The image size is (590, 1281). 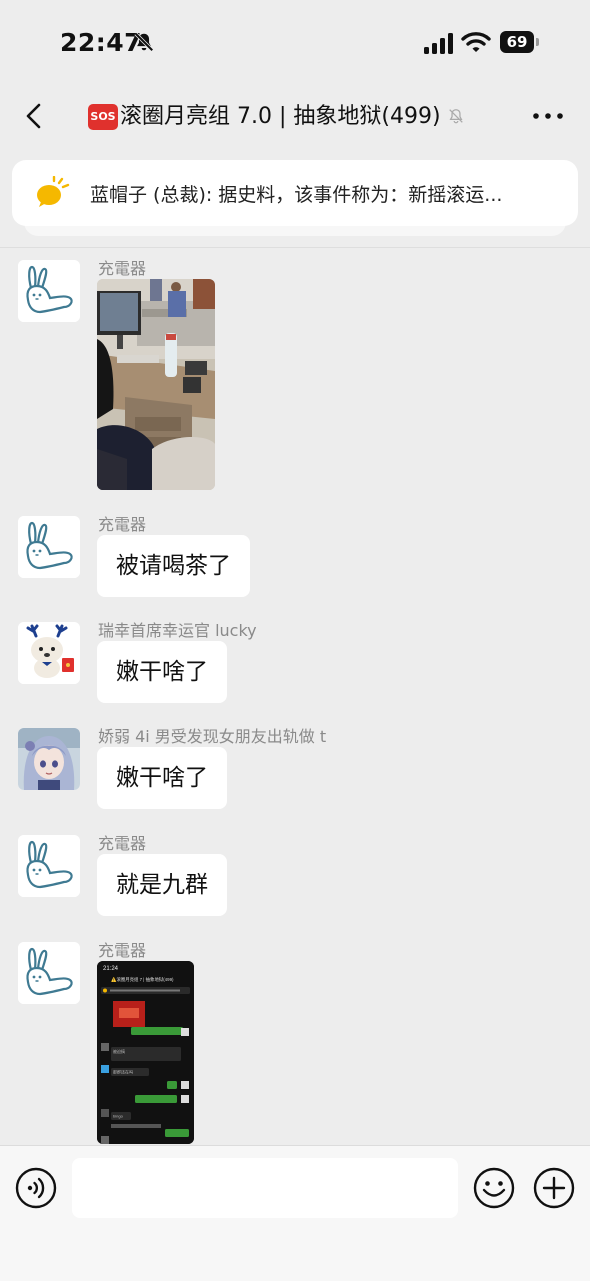 What do you see at coordinates (53, 191) in the screenshot?
I see `chat-bubble-icon` at bounding box center [53, 191].